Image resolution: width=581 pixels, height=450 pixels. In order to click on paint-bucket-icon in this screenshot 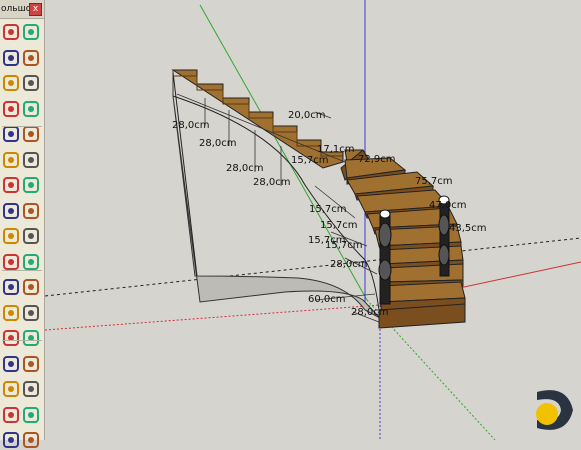, I will do `click(11, 58)`.